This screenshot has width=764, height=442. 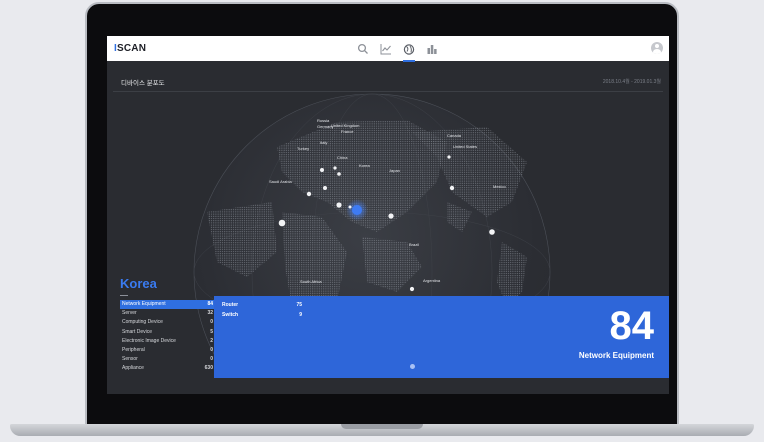 What do you see at coordinates (347, 131) in the screenshot?
I see `marker-label: France` at bounding box center [347, 131].